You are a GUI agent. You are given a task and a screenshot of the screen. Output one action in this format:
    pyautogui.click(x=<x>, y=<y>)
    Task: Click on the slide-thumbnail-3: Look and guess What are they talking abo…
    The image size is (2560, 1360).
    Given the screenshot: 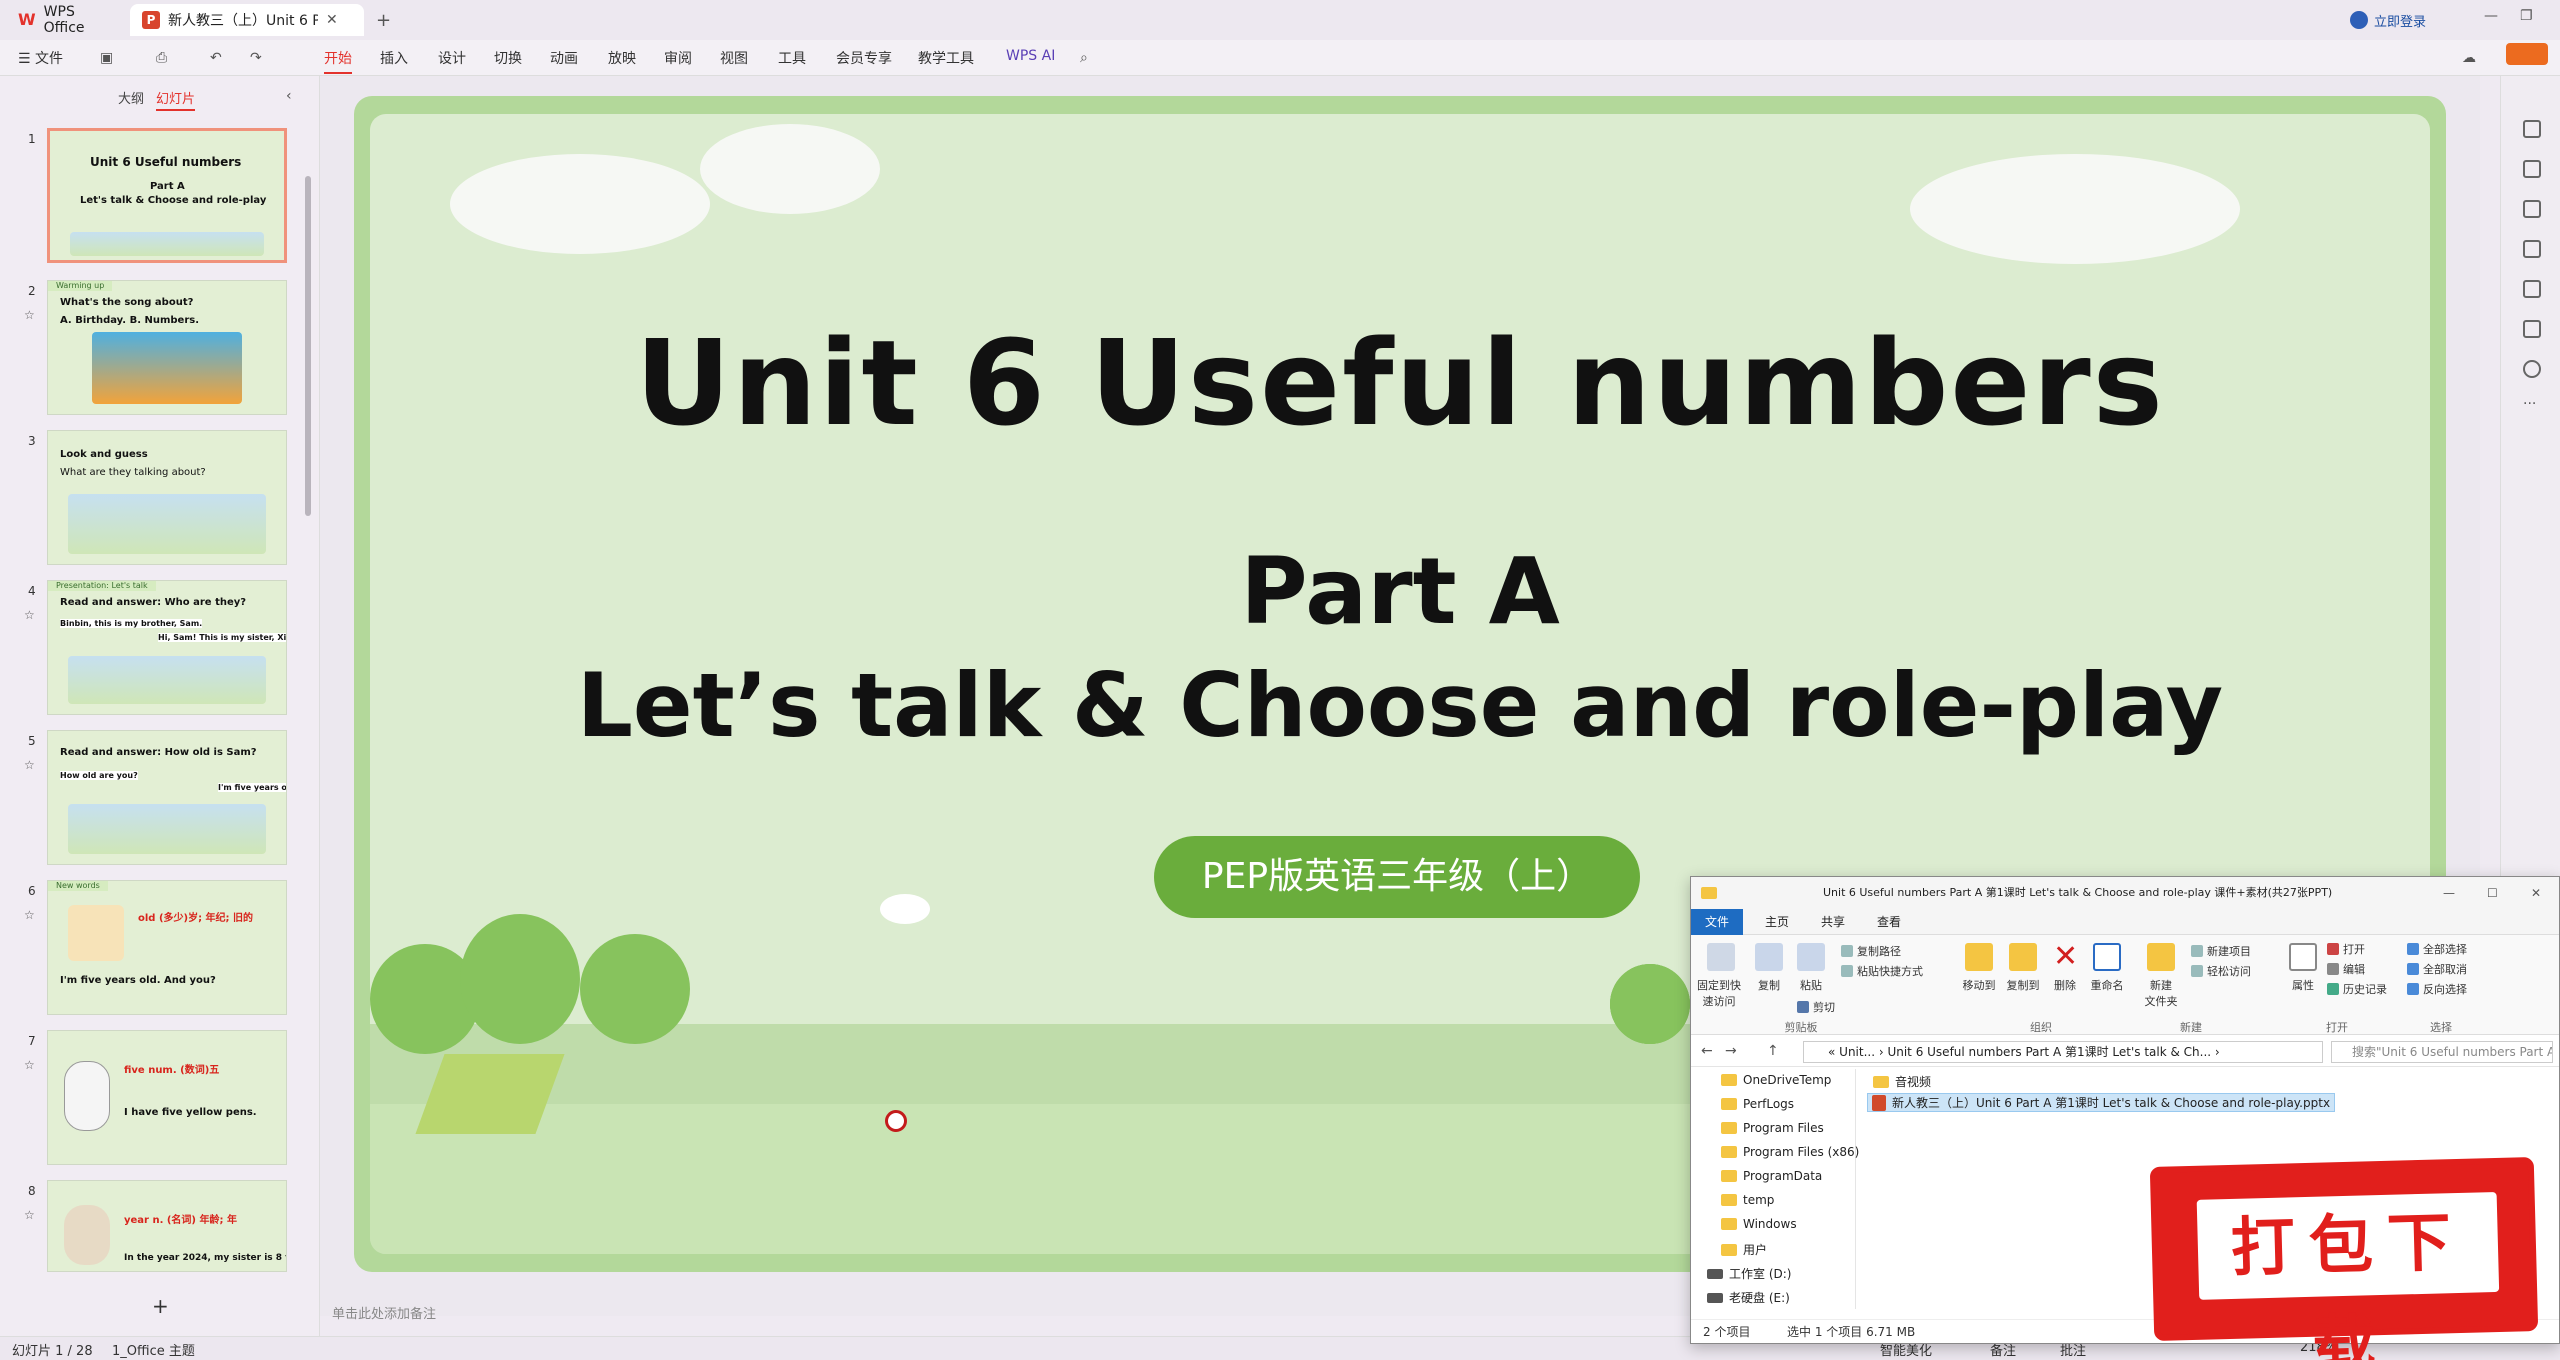 What is the action you would take?
    pyautogui.click(x=167, y=497)
    